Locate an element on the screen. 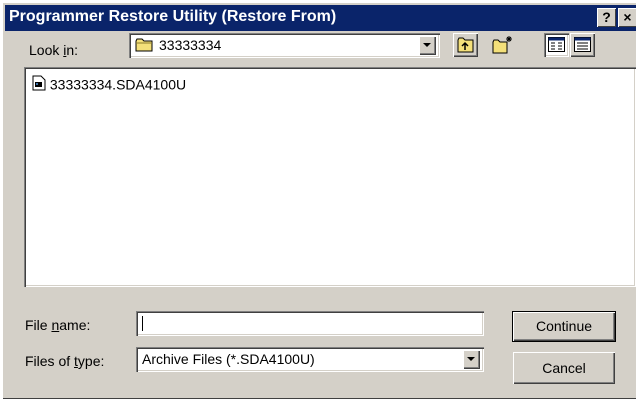 This screenshot has height=401, width=636. file-type-value: Archive Files (*.SDA4100U) is located at coordinates (228, 359).